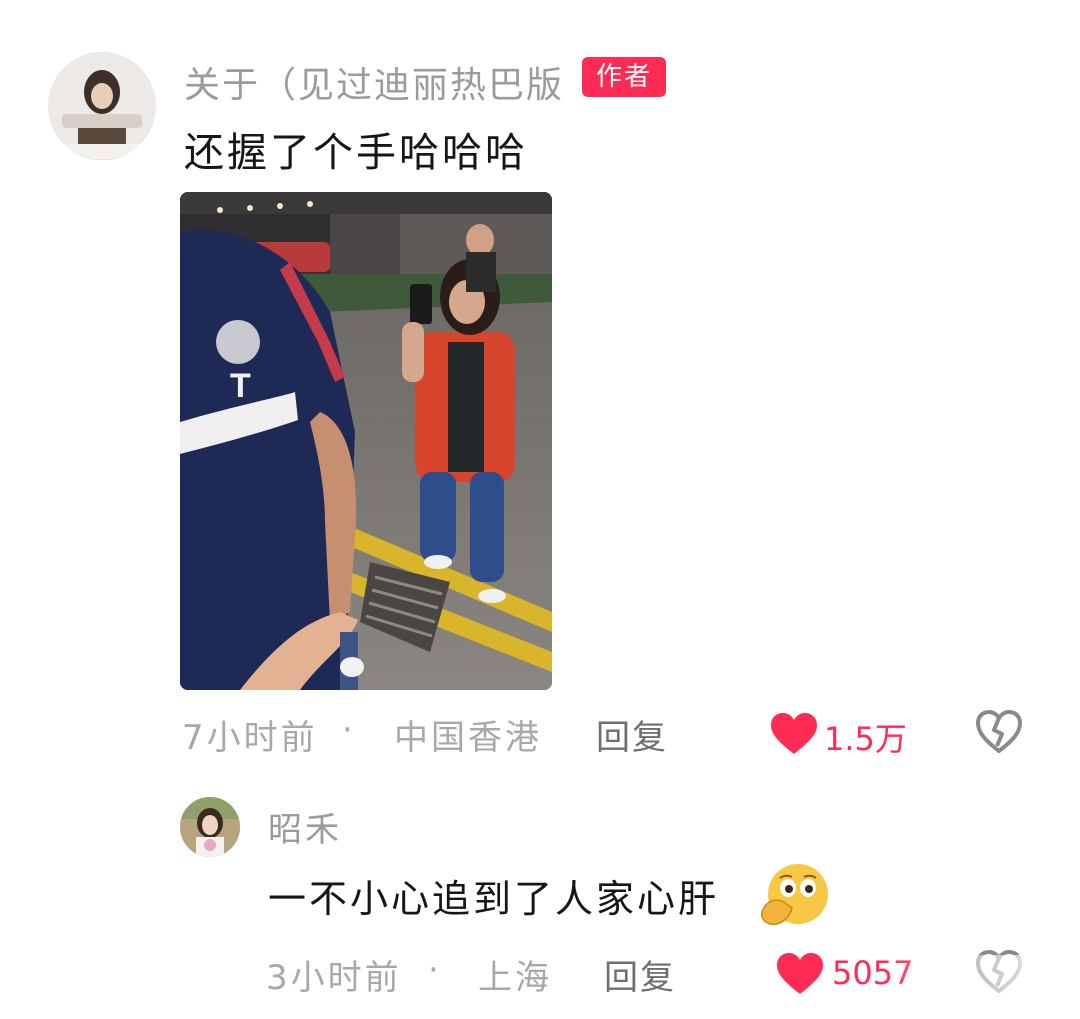 Image resolution: width=1080 pixels, height=1019 pixels. I want to click on broken-heart-icon, so click(999, 731).